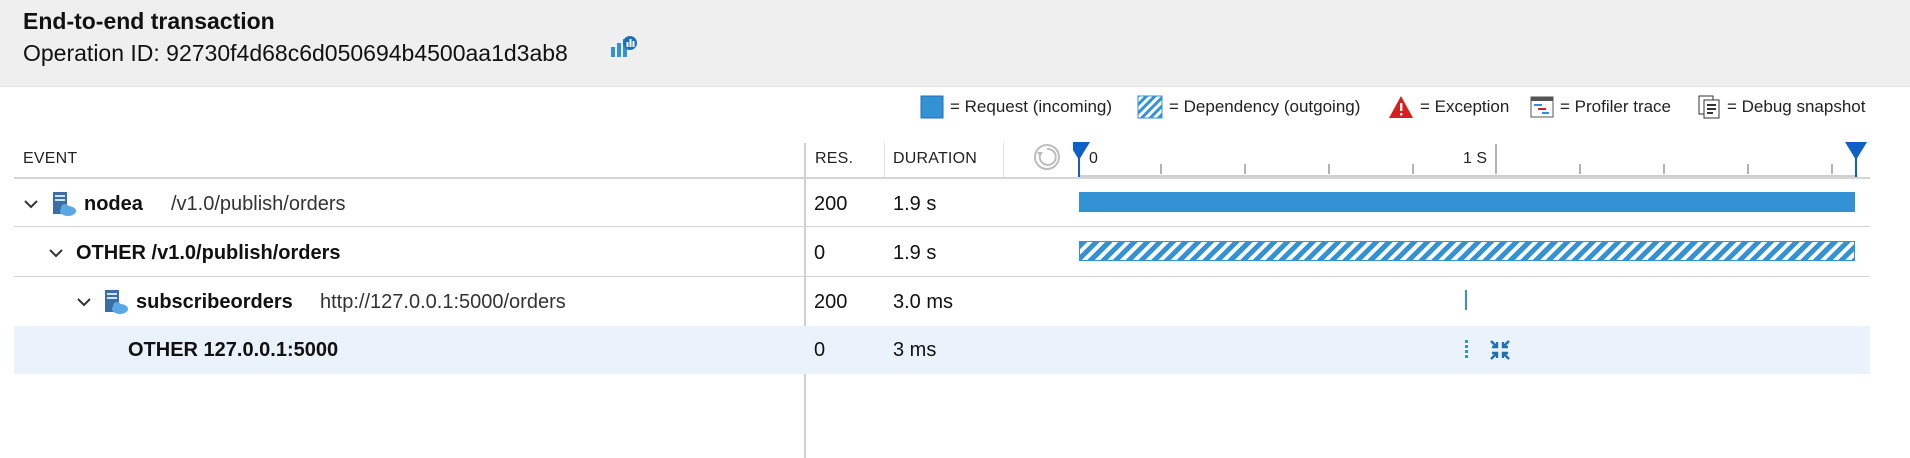  I want to click on legend-profiler: = Profiler trace, so click(1600, 107).